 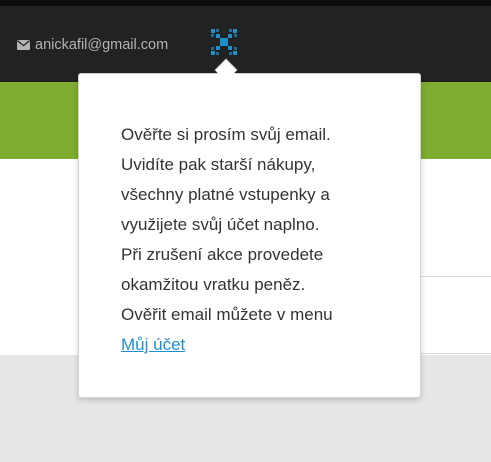 What do you see at coordinates (224, 42) in the screenshot?
I see `x-logo-icon` at bounding box center [224, 42].